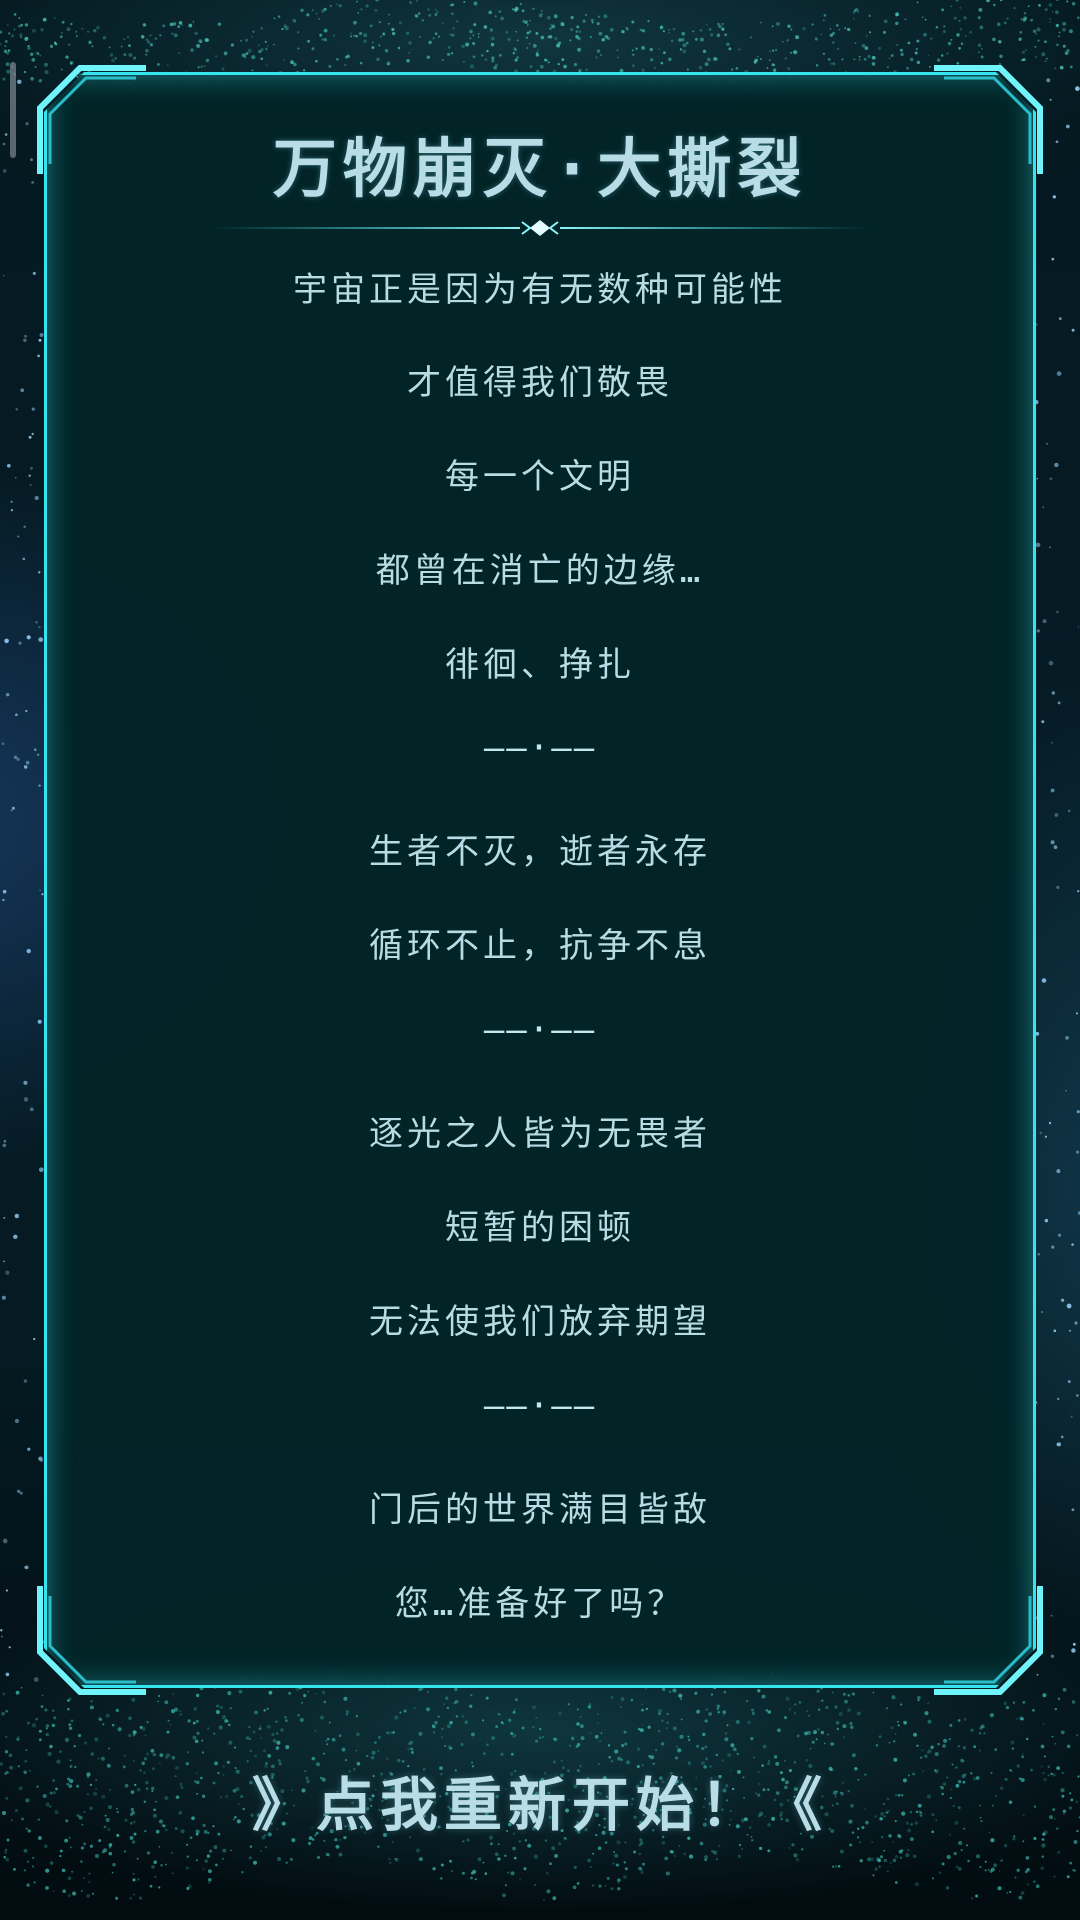  What do you see at coordinates (540, 665) in the screenshot?
I see `story-line: 徘徊、挣扎` at bounding box center [540, 665].